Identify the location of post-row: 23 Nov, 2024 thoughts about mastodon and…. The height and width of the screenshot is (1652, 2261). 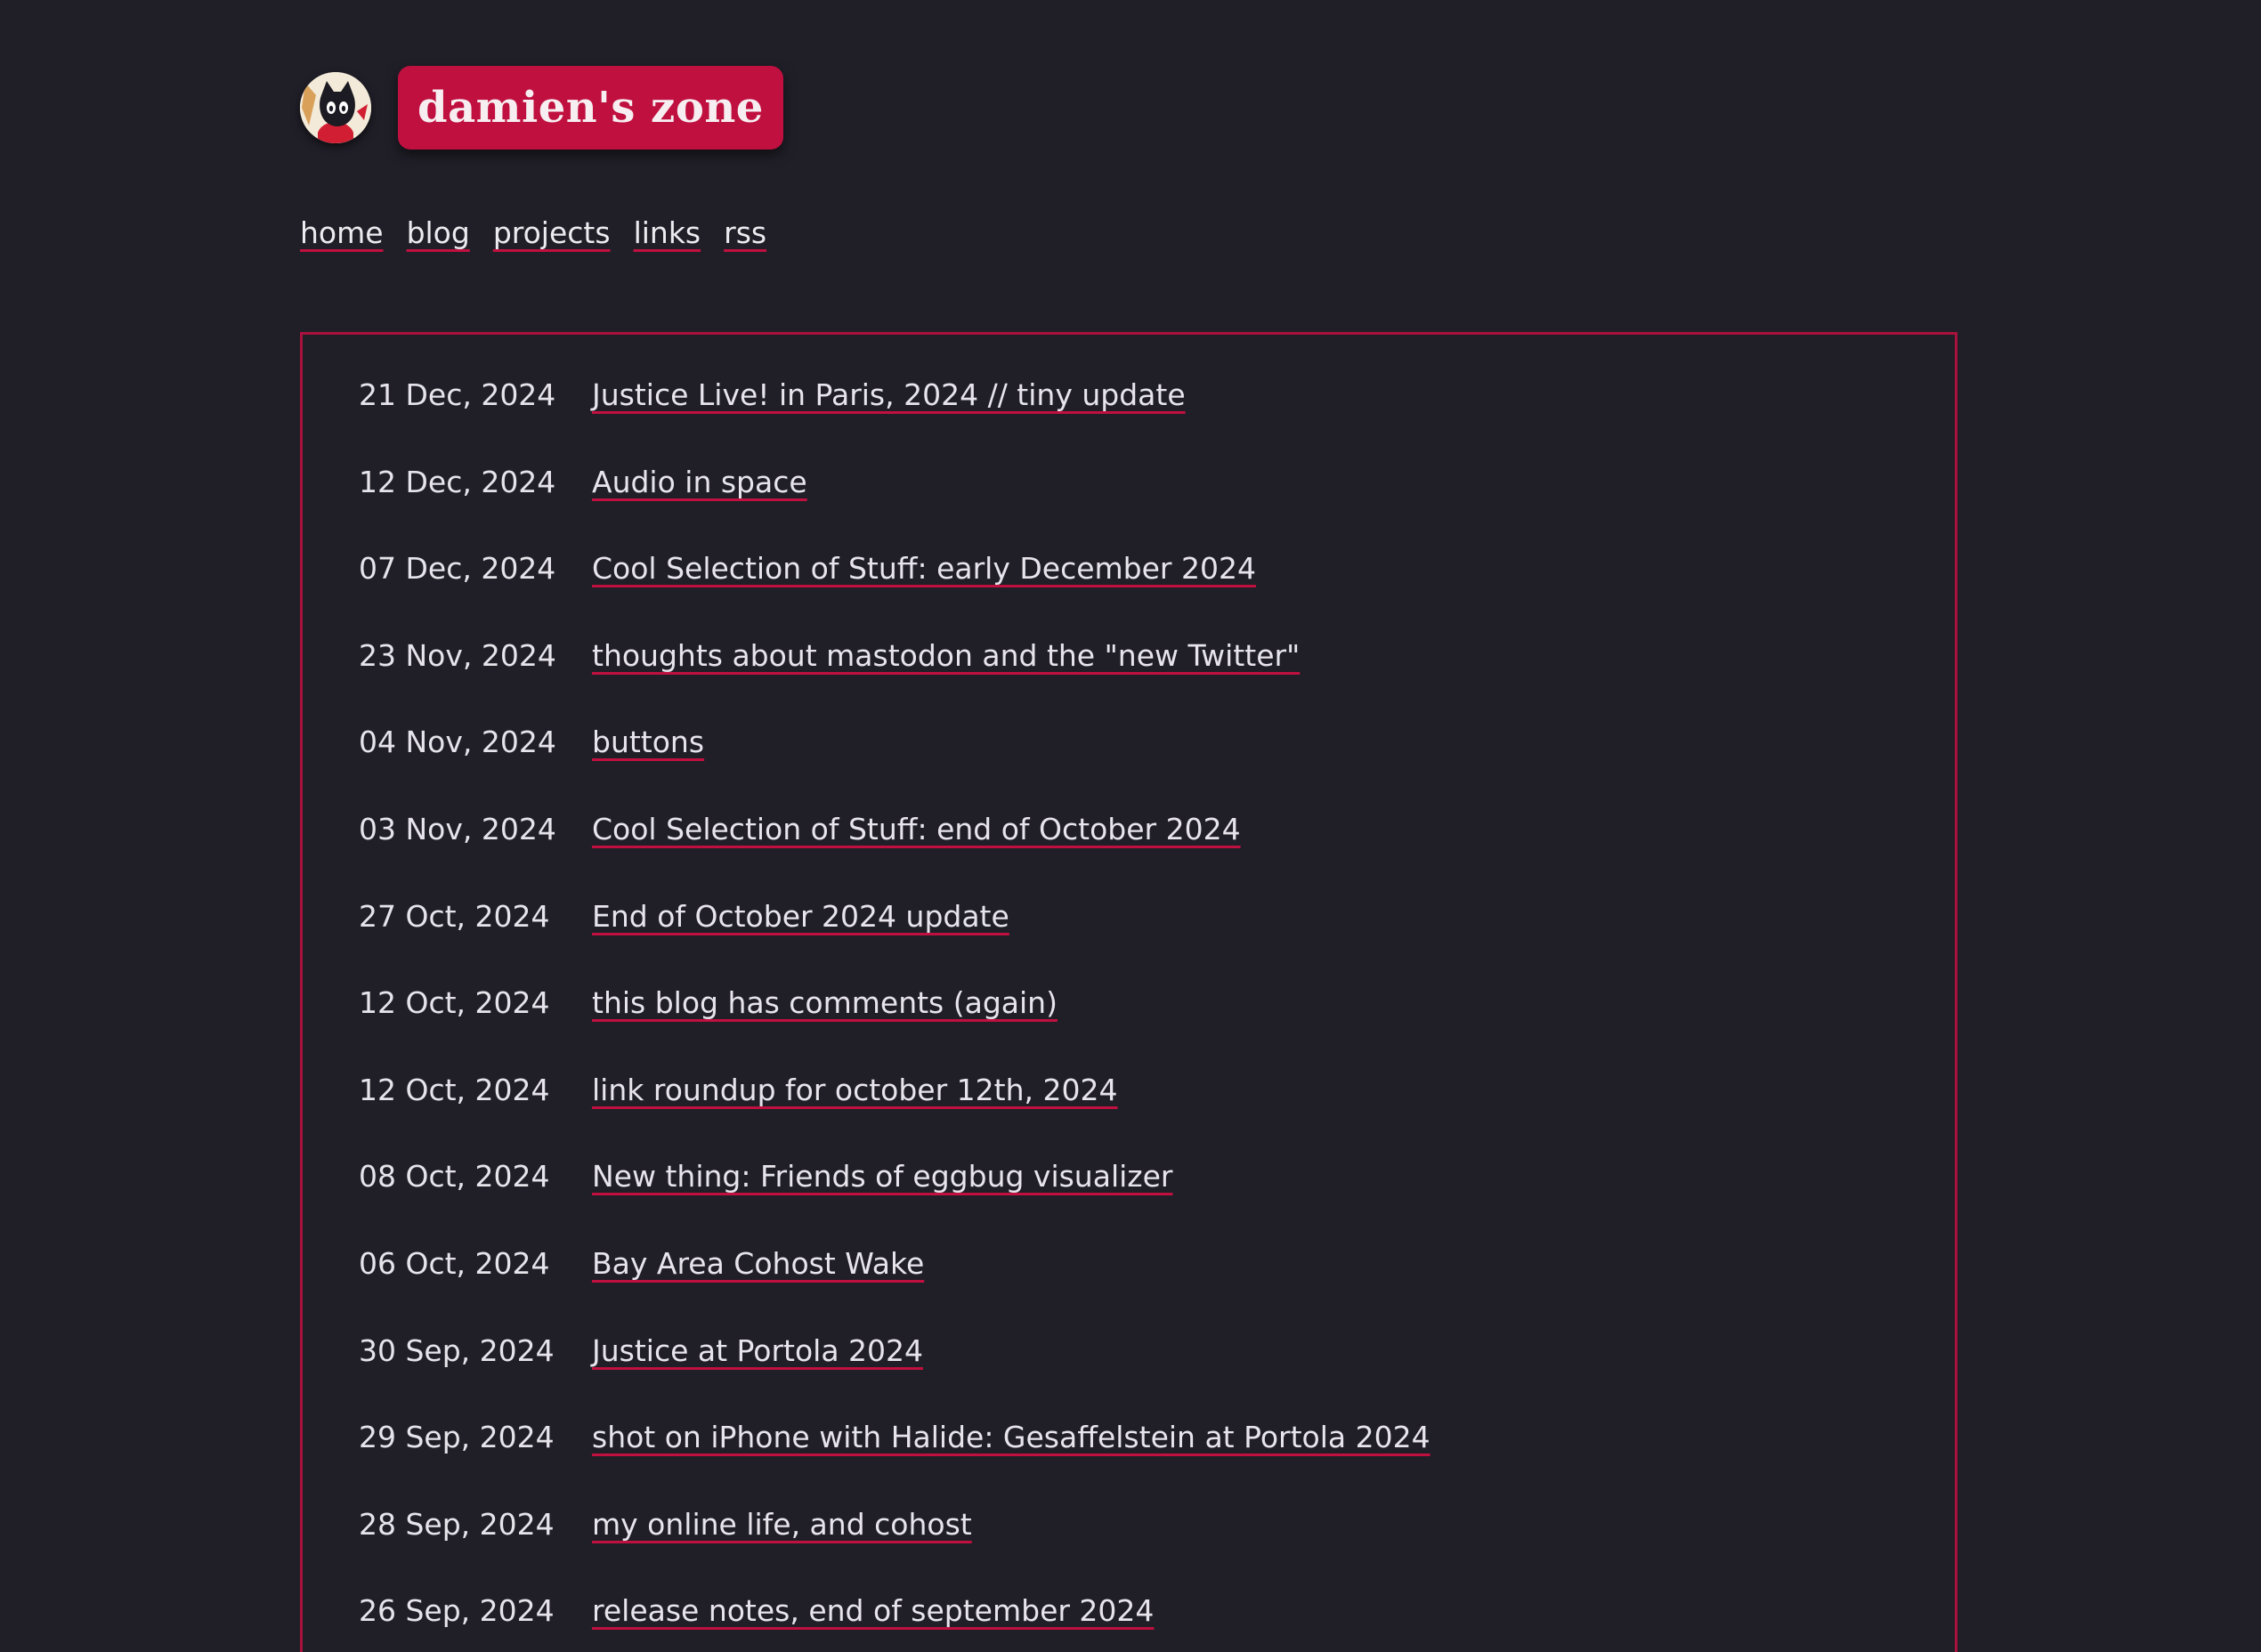
(895, 681).